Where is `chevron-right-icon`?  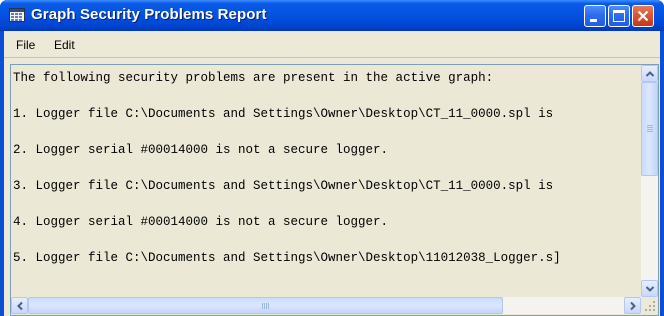 chevron-right-icon is located at coordinates (633, 306).